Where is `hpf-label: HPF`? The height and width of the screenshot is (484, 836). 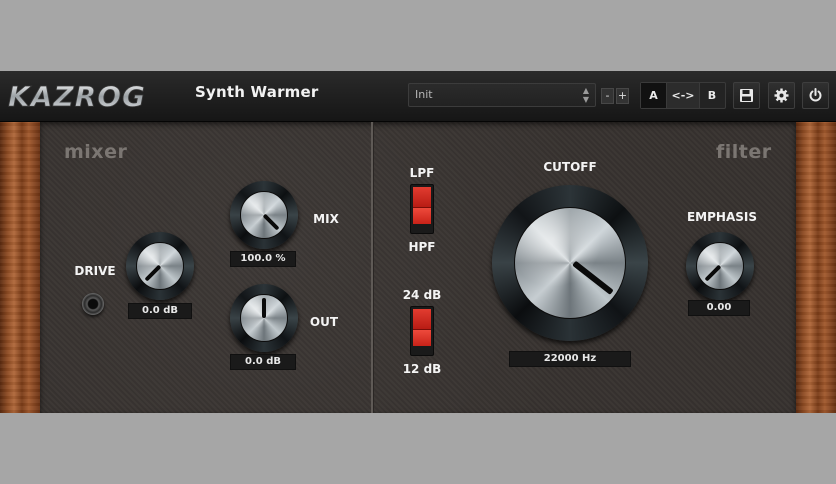
hpf-label: HPF is located at coordinates (422, 247).